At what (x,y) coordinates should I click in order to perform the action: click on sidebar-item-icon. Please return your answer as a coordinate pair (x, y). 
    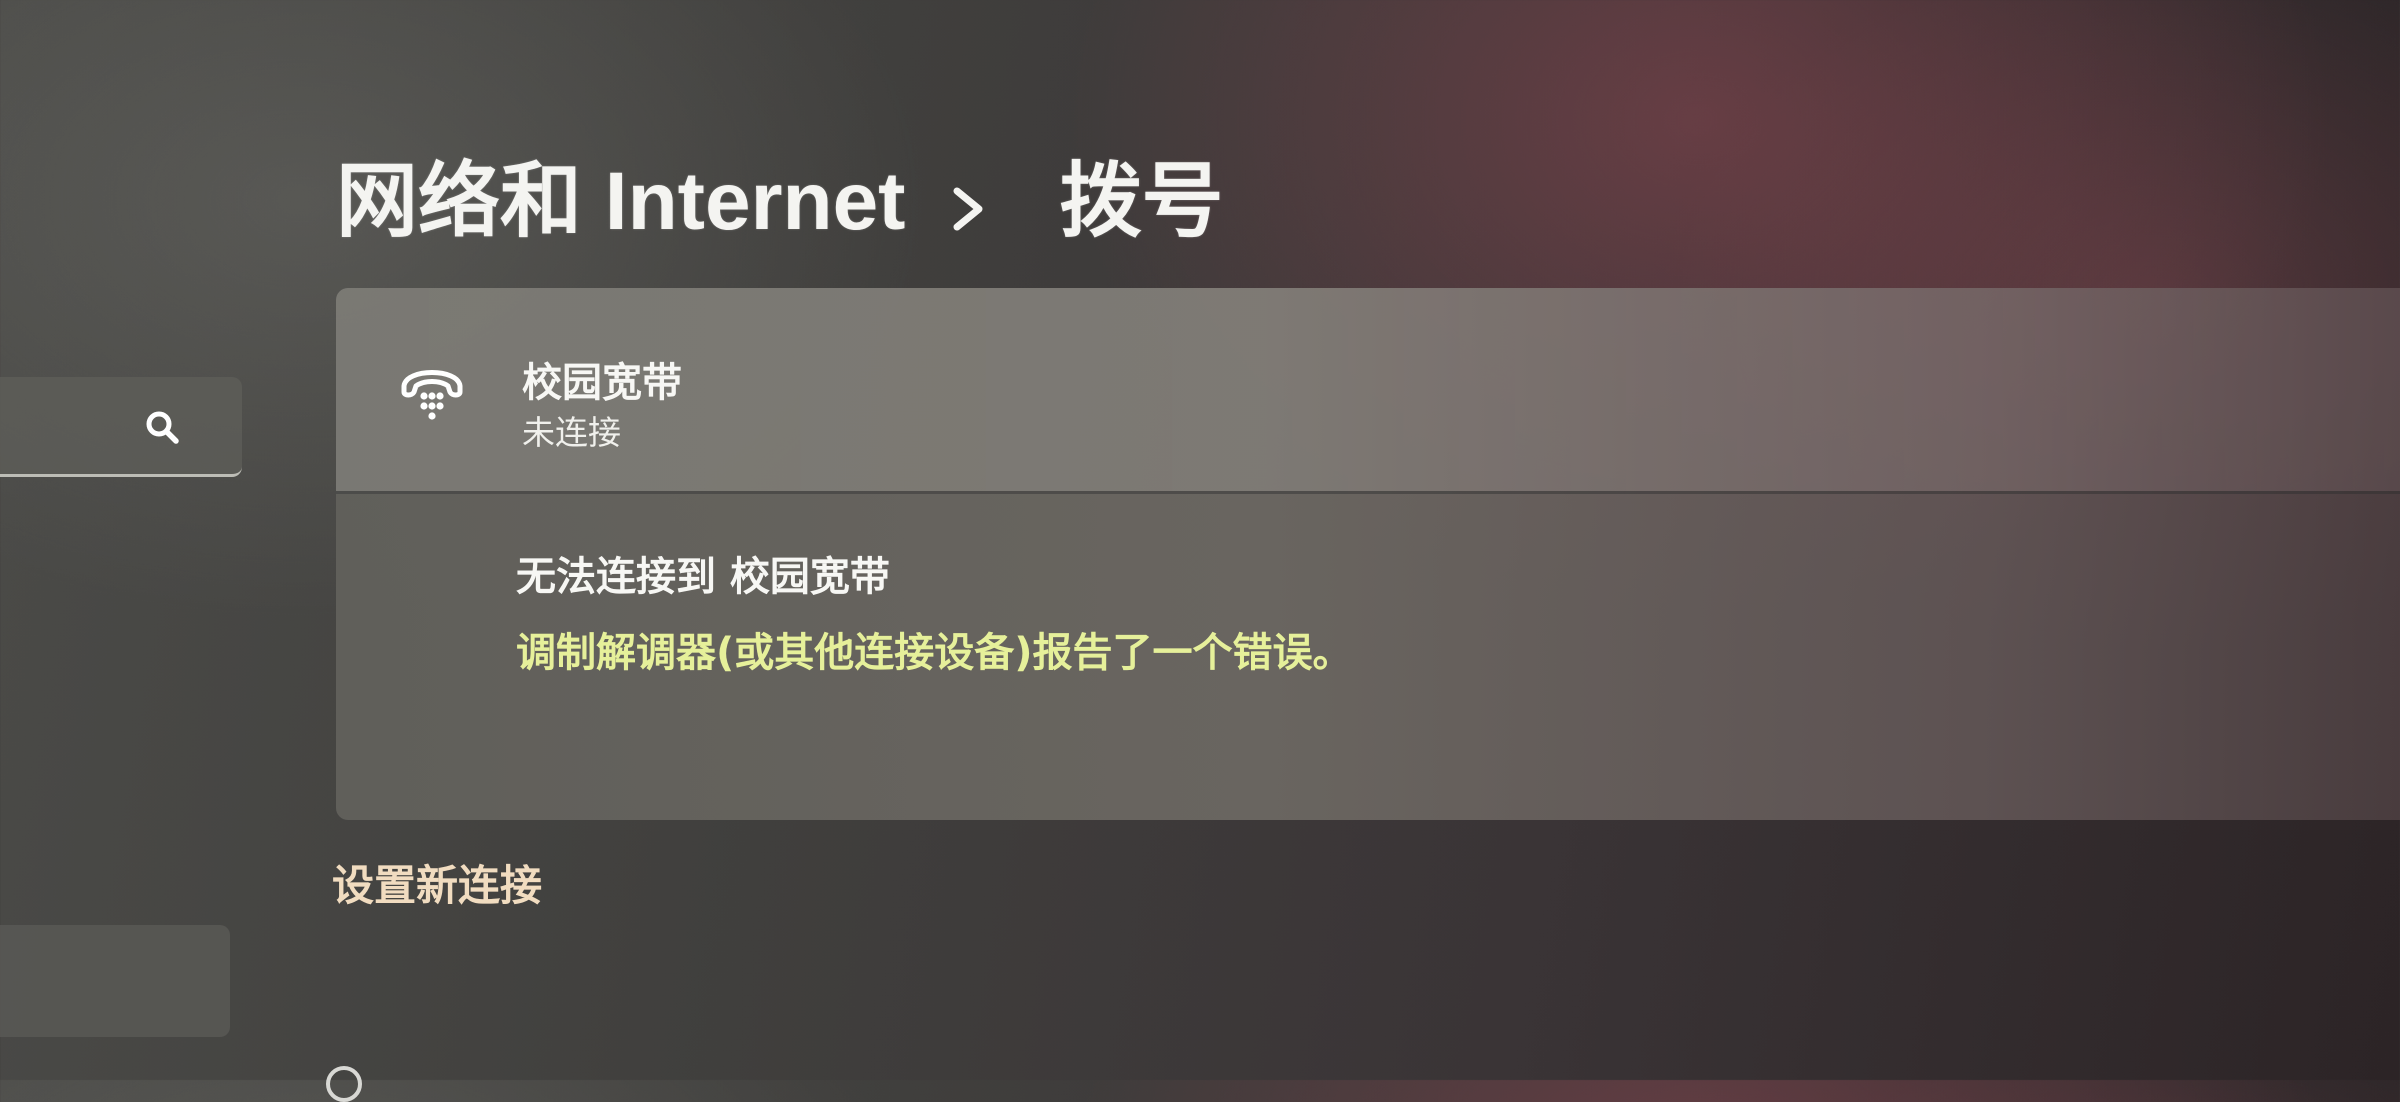
    Looking at the image, I should click on (344, 1084).